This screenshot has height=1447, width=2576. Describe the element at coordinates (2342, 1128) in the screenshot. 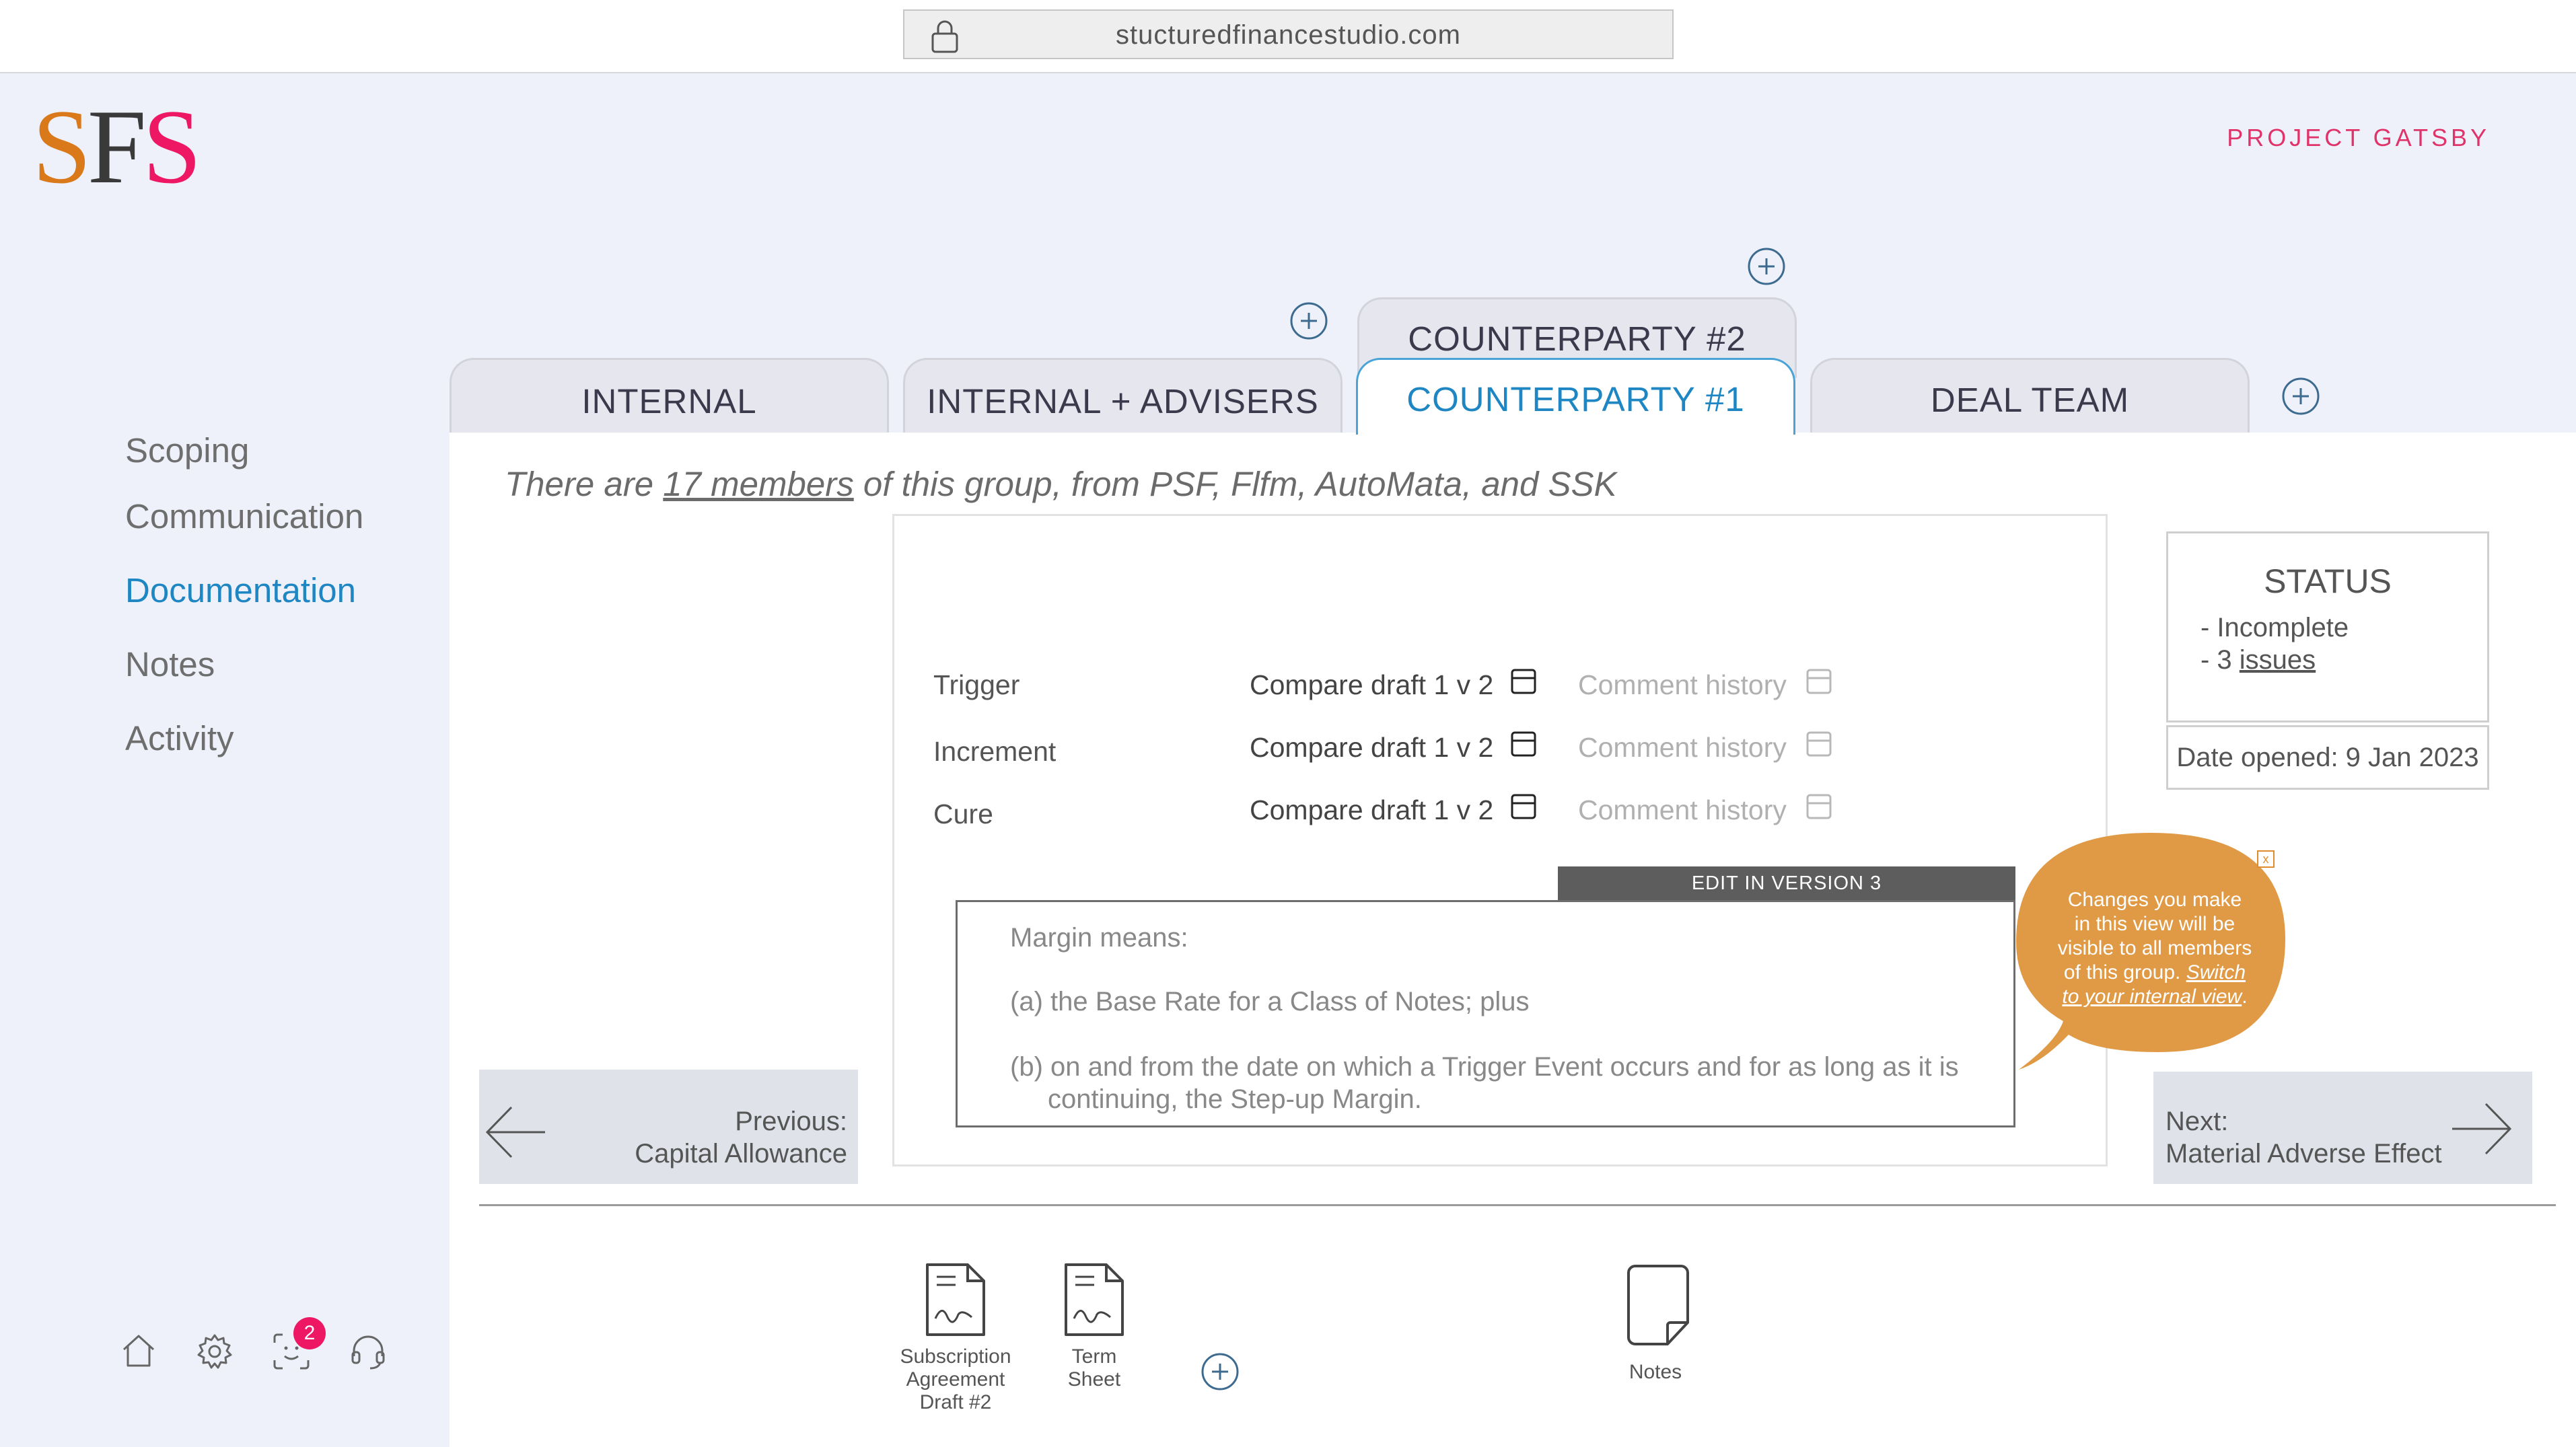

I see `next-button: Next: Material Adverse Effect` at that location.